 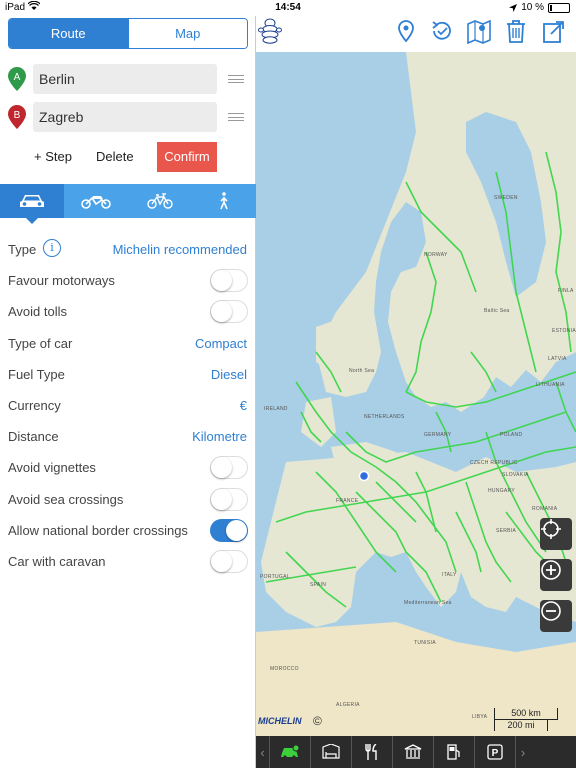 I want to click on poi-hotel, so click(x=331, y=752).